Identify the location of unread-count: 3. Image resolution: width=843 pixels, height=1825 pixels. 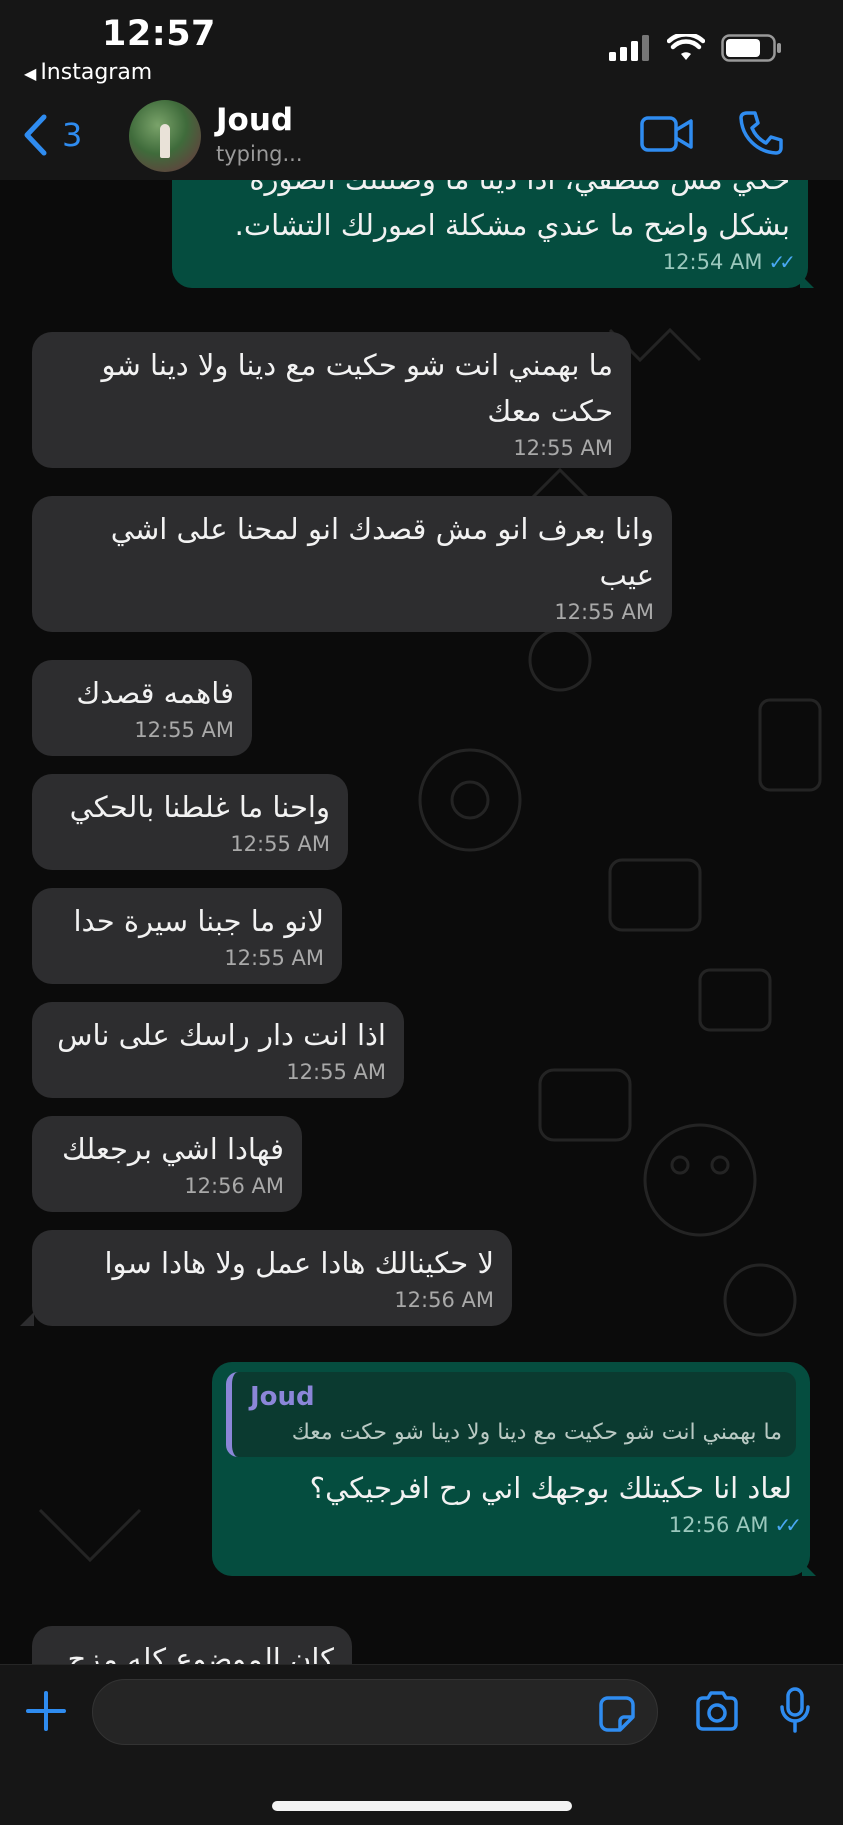
(72, 135).